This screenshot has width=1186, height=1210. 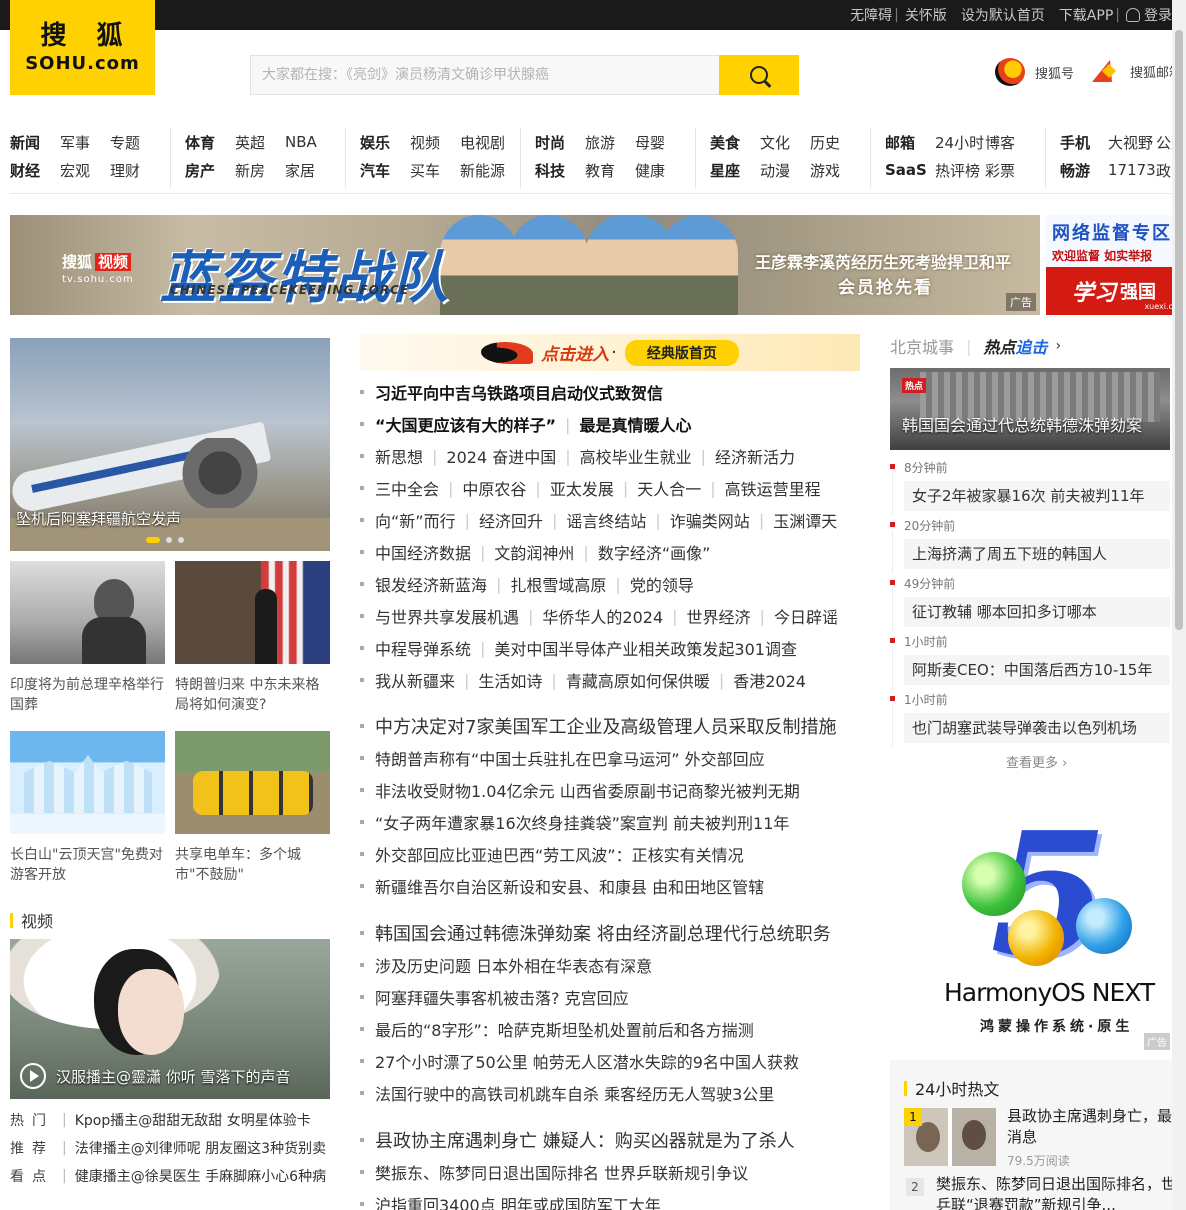 I want to click on news-link: 习近平向中吉乌铁路项目启动仪式致贺信, so click(x=519, y=392).